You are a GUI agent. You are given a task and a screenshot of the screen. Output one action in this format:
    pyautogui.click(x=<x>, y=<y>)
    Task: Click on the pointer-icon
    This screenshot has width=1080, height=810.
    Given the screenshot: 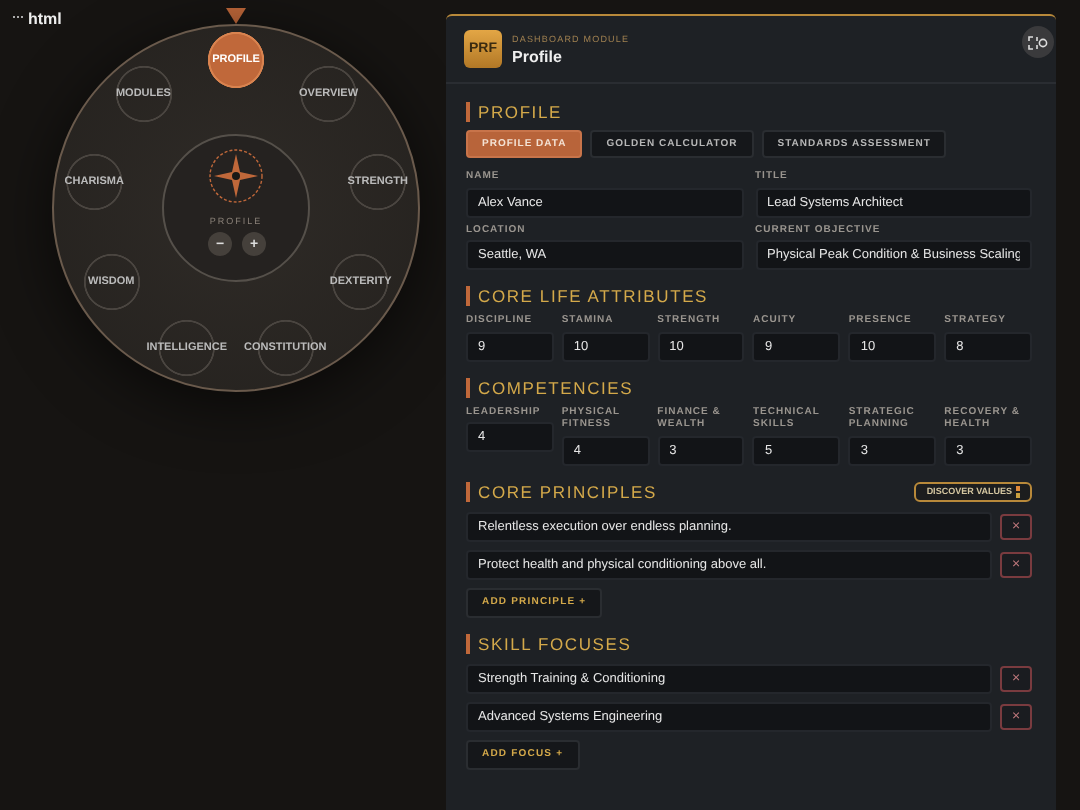 What is the action you would take?
    pyautogui.click(x=236, y=16)
    